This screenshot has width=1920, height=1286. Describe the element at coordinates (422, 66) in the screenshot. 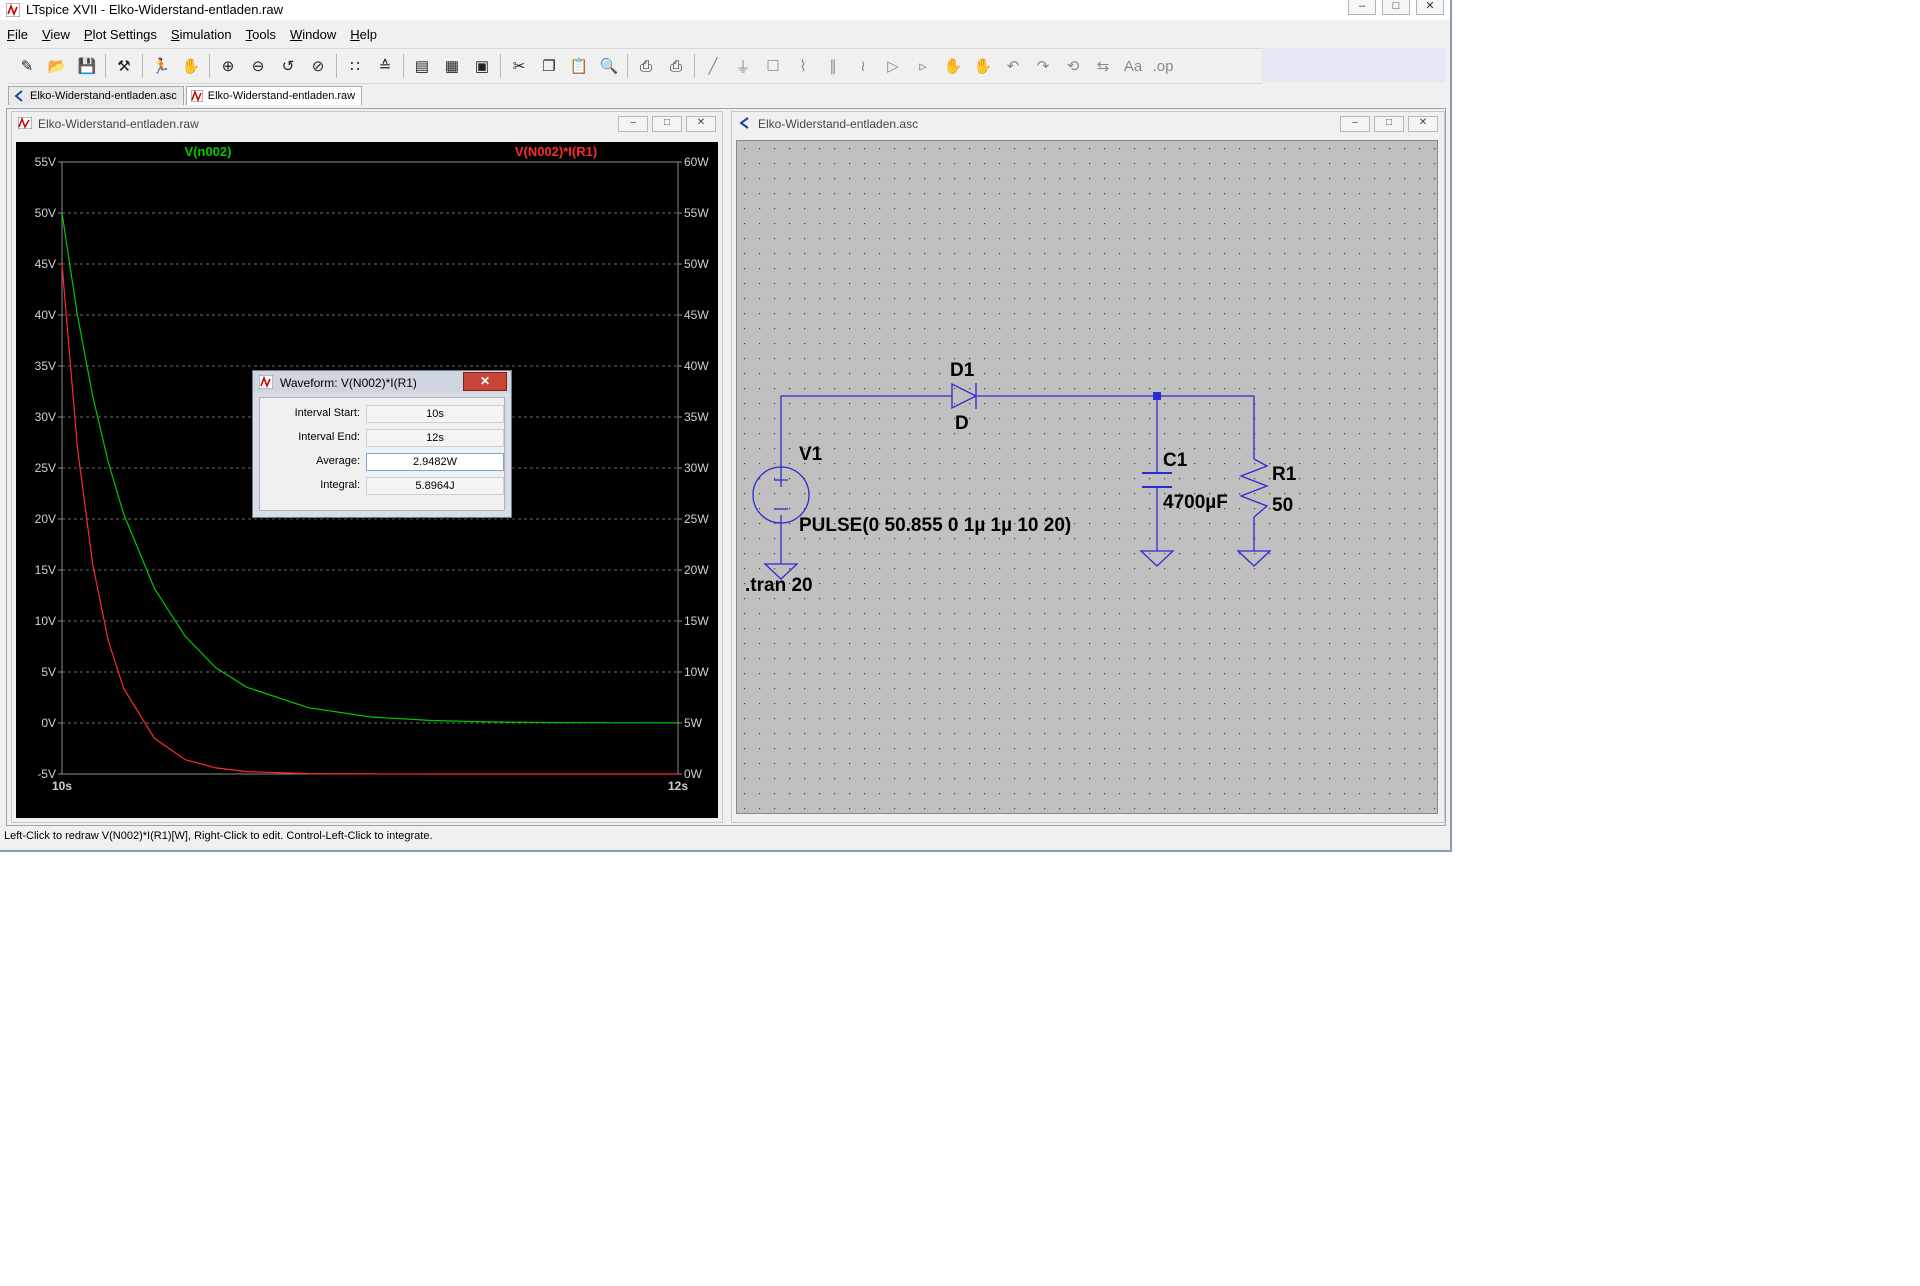

I see `pane-add-icon: ▤` at that location.